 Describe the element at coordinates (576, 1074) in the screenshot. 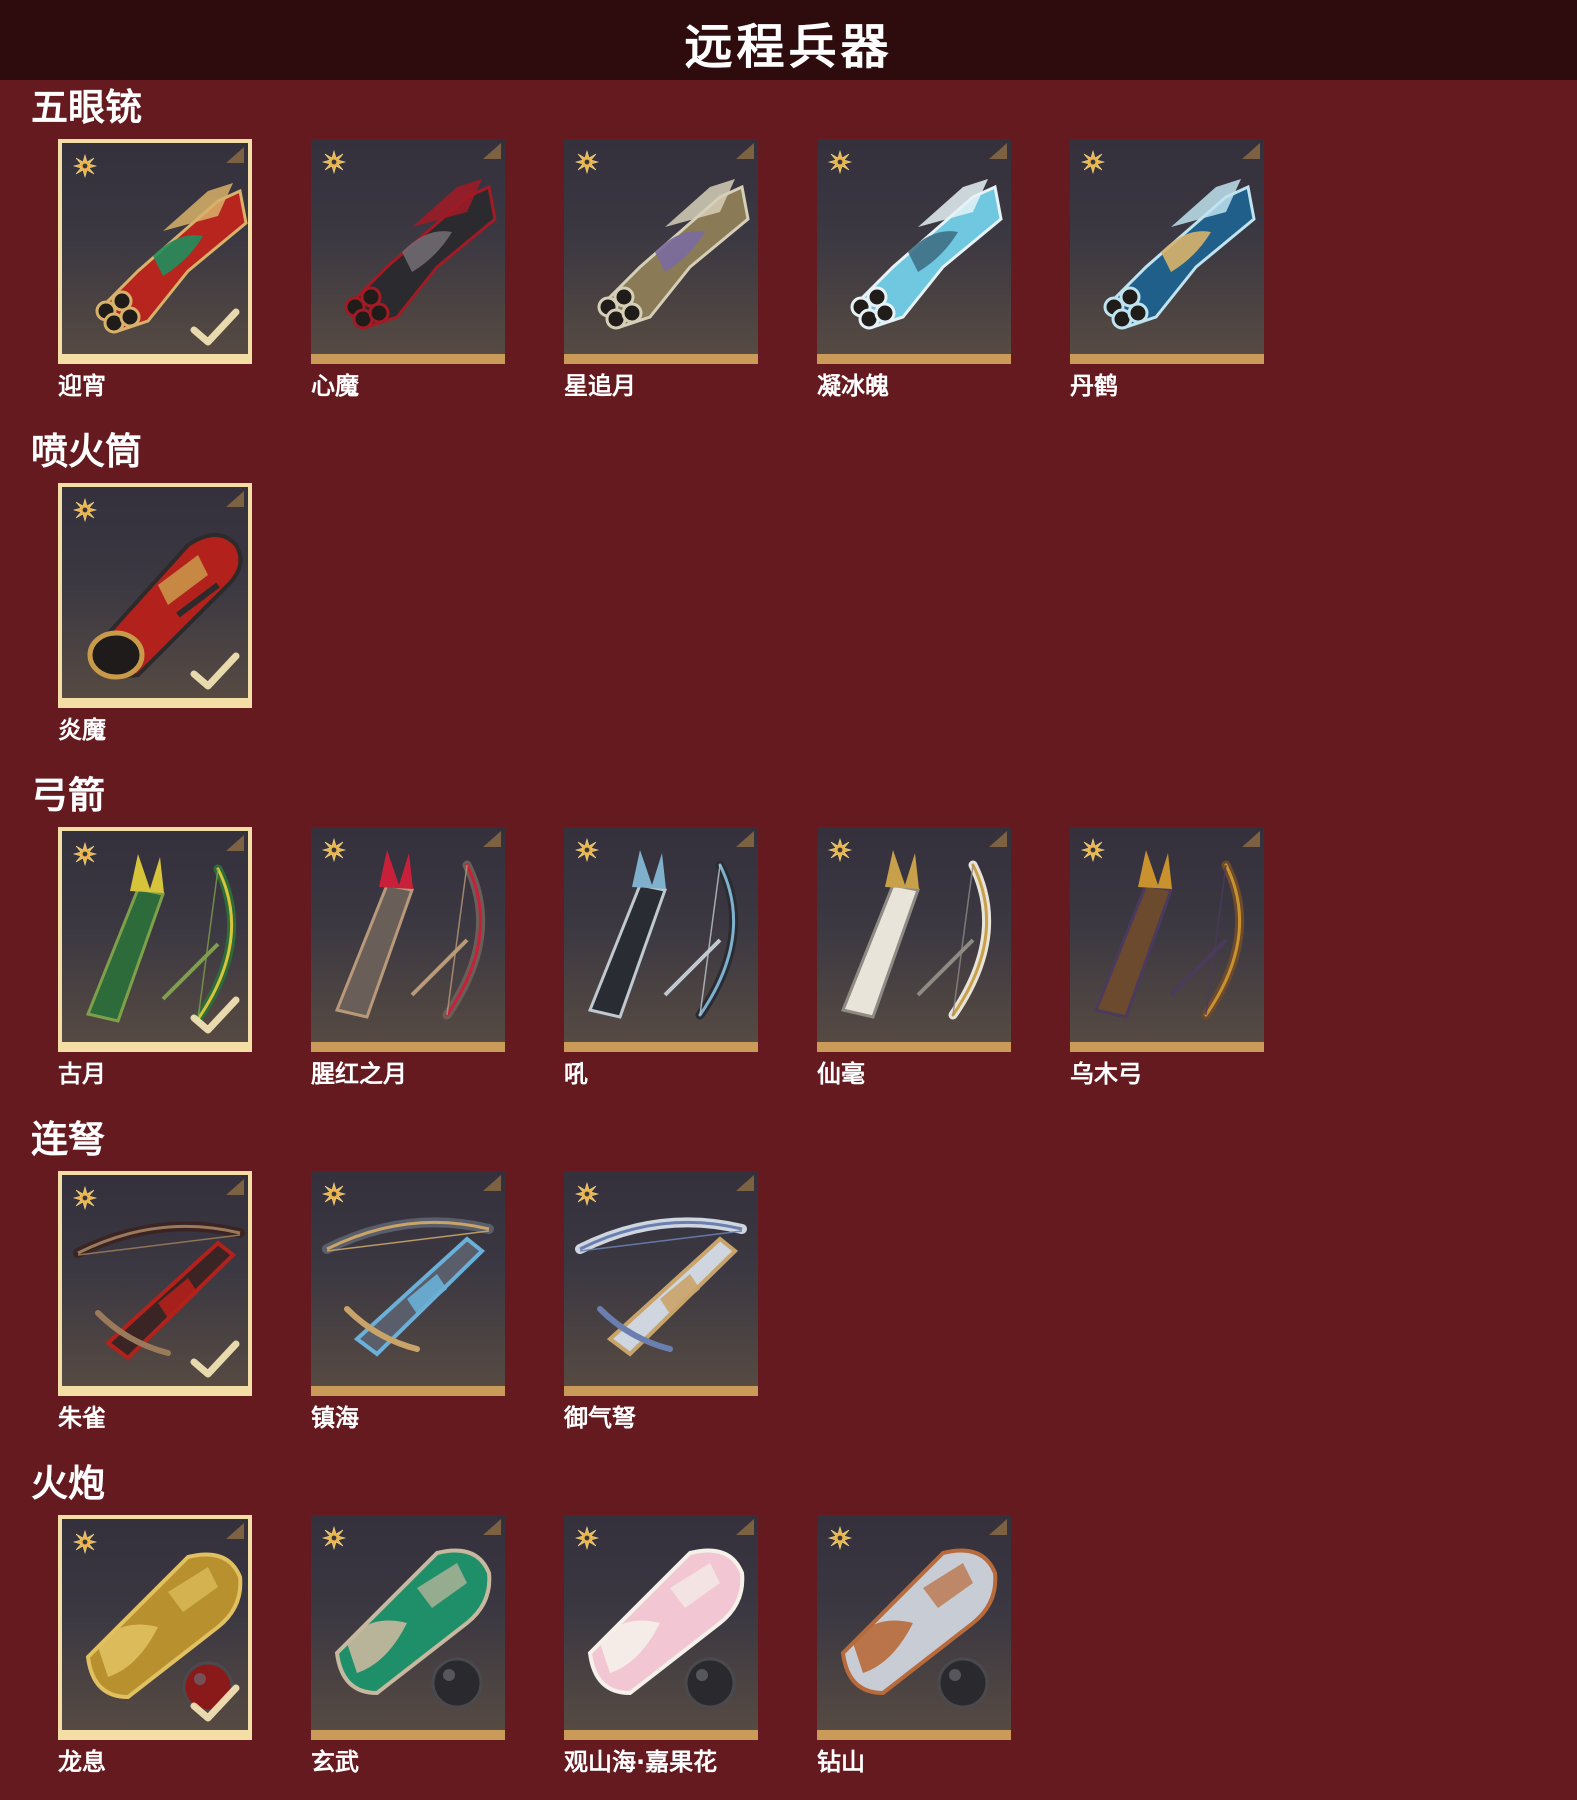

I see `weapon-name: 吼` at that location.